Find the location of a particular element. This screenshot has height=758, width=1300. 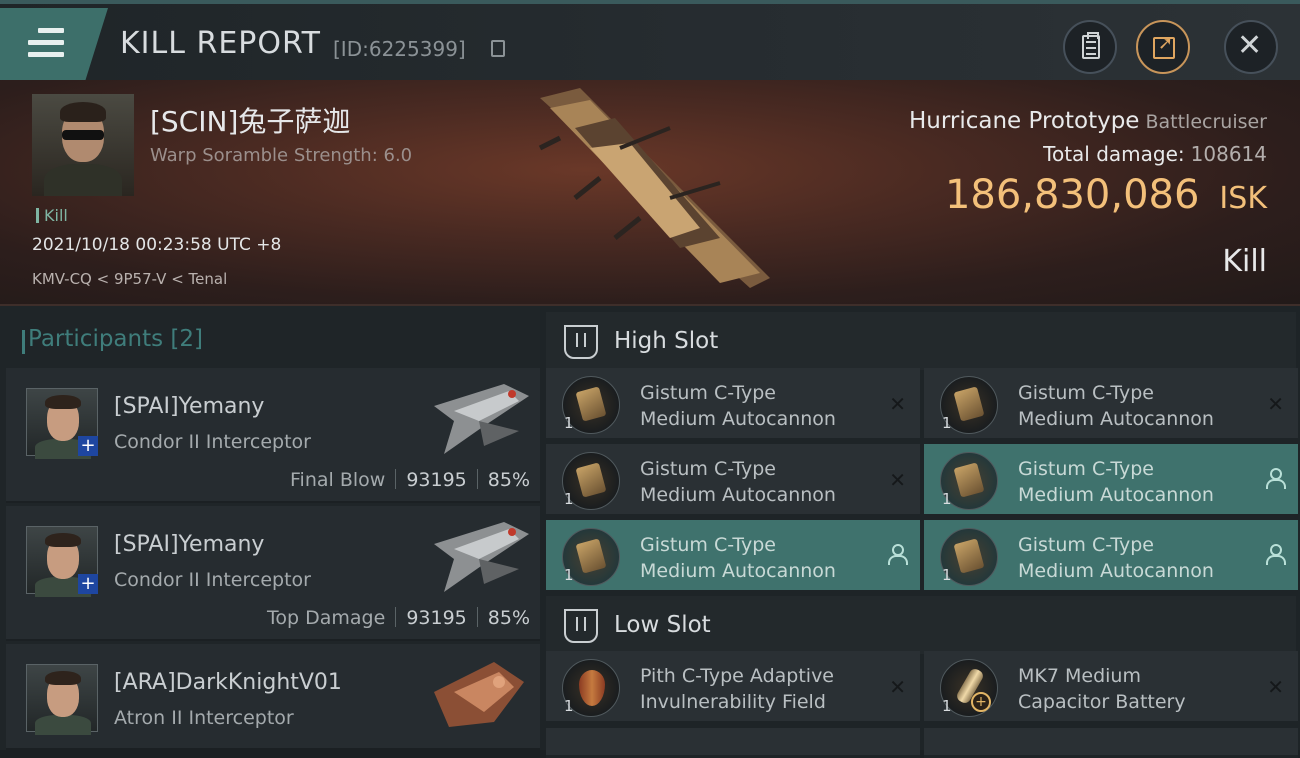

low-slot-label: Low Slot is located at coordinates (662, 625).